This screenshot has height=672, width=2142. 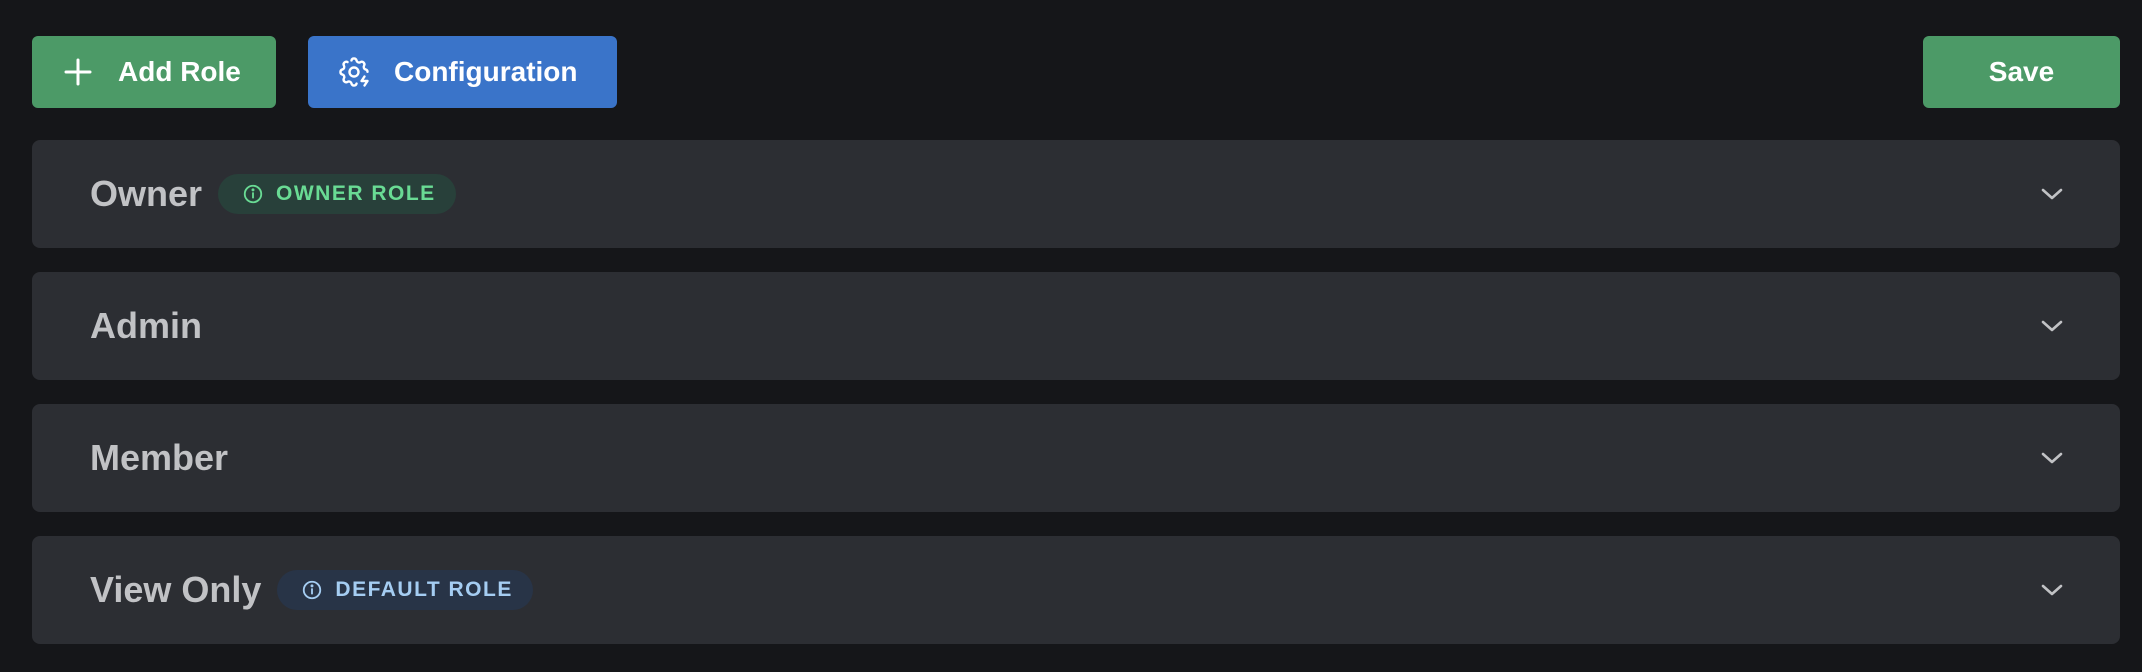 I want to click on configuration-label: Configuration, so click(x=486, y=71).